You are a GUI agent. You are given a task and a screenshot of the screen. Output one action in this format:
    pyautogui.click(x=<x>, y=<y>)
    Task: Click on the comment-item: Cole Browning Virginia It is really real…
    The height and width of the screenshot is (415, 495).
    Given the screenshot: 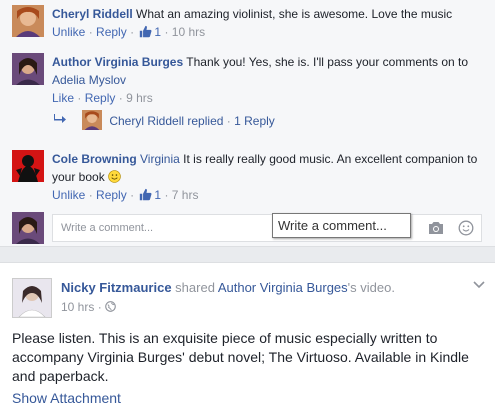 What is the action you would take?
    pyautogui.click(x=247, y=178)
    